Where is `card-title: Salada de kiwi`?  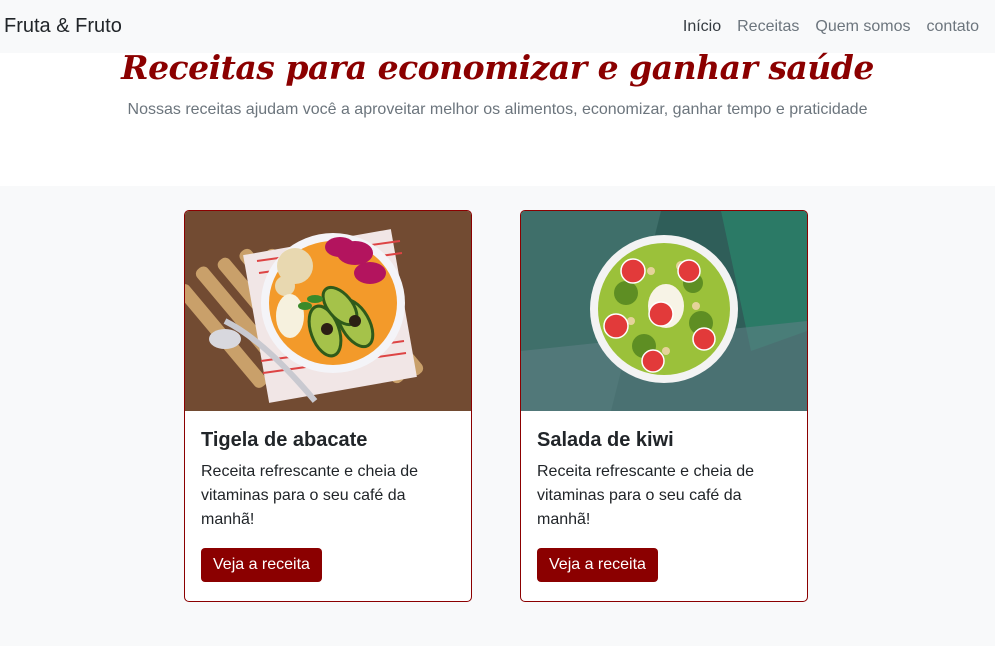 card-title: Salada de kiwi is located at coordinates (605, 440).